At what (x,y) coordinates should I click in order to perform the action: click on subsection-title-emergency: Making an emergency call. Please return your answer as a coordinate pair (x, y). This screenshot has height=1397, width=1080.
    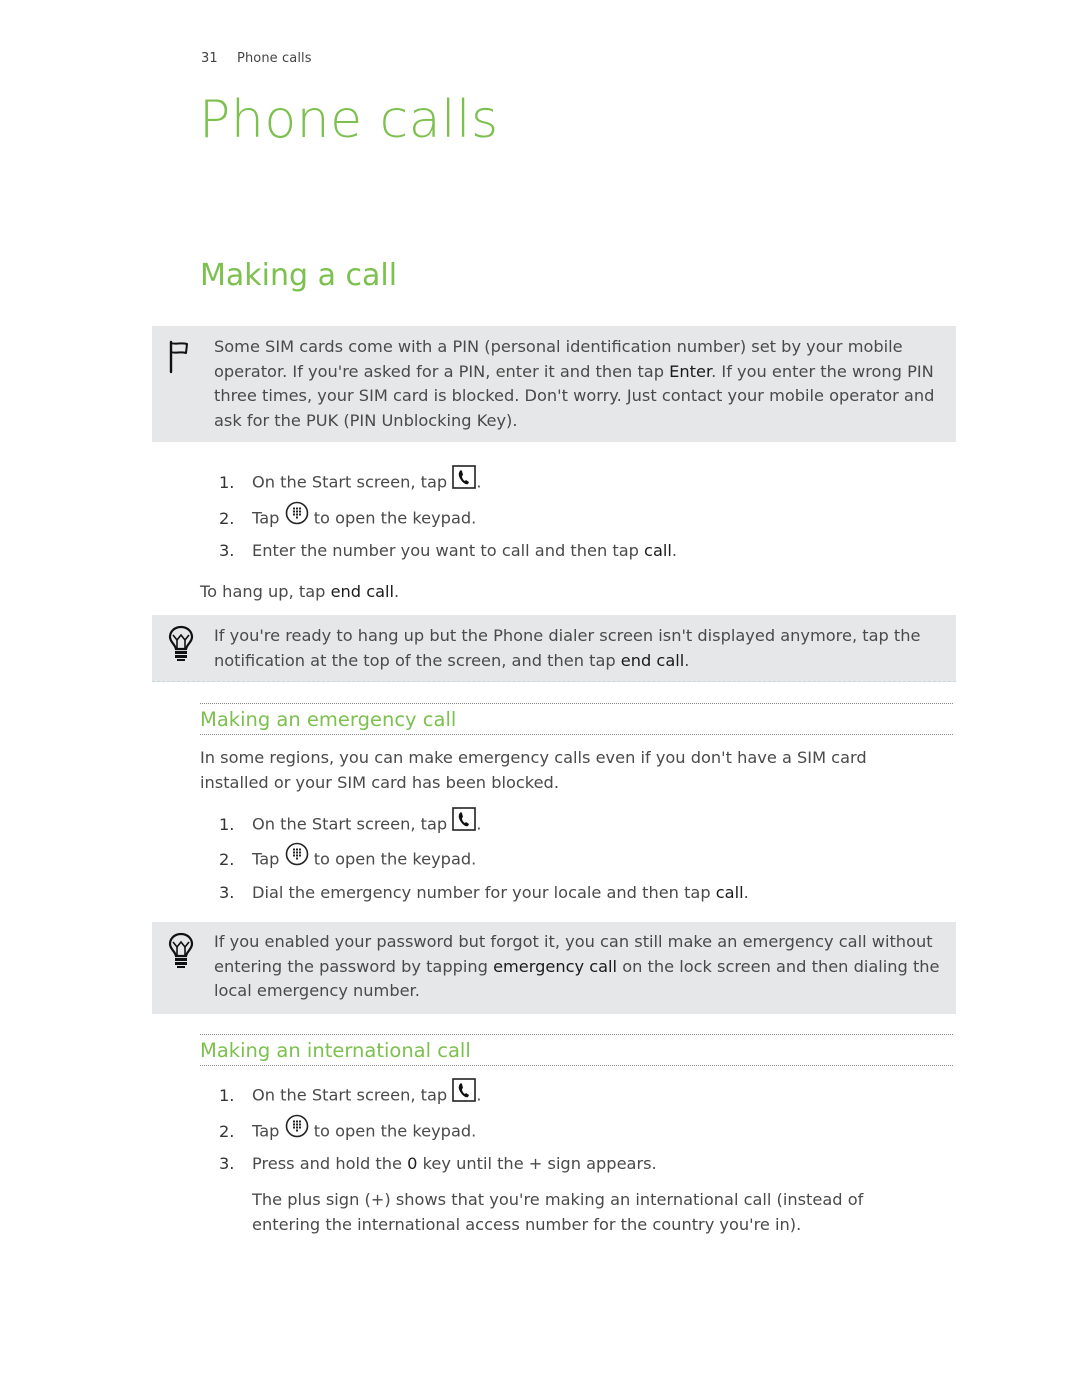
    Looking at the image, I should click on (576, 719).